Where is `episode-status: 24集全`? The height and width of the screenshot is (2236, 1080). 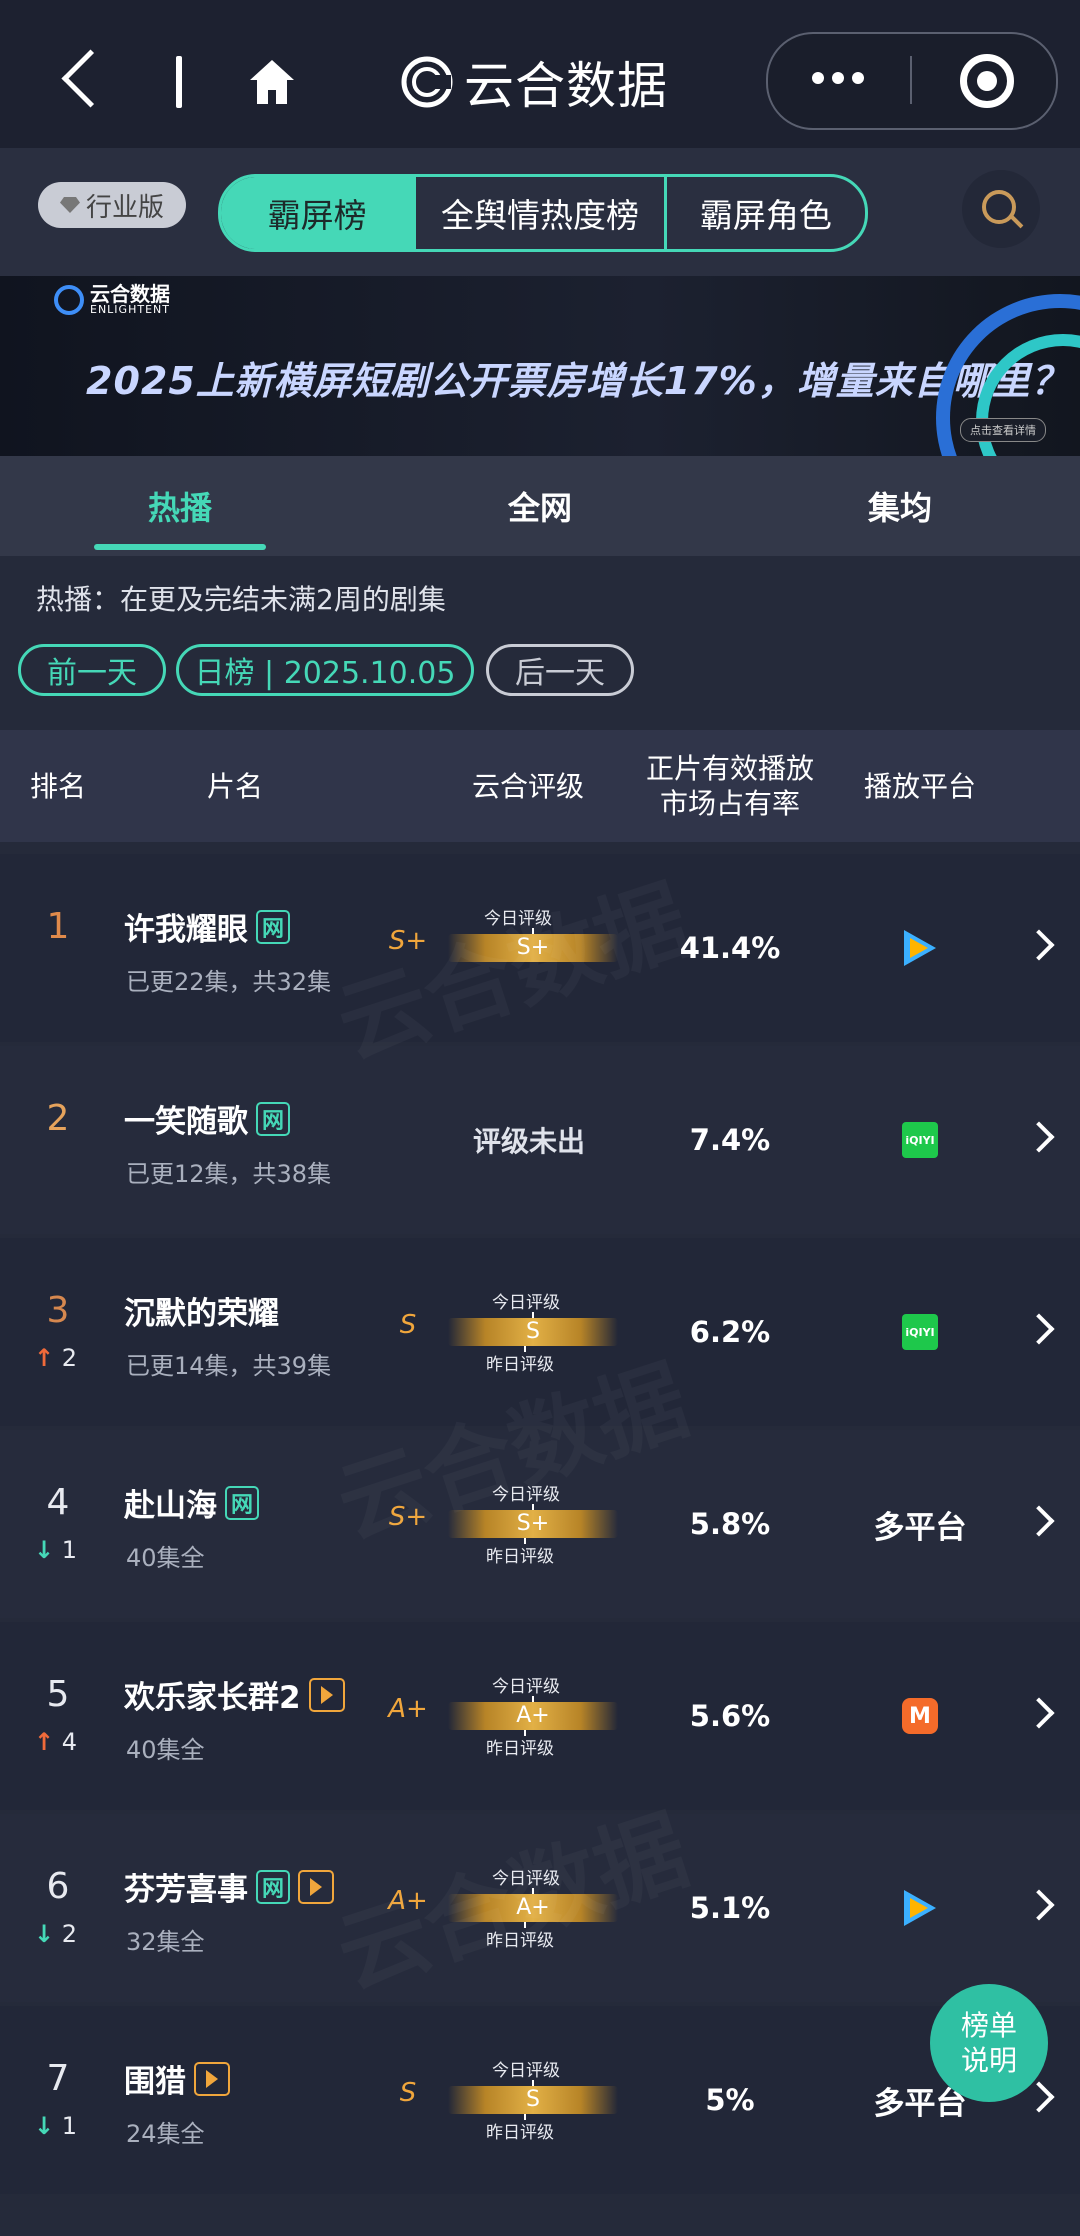
episode-status: 24集全 is located at coordinates (165, 2134).